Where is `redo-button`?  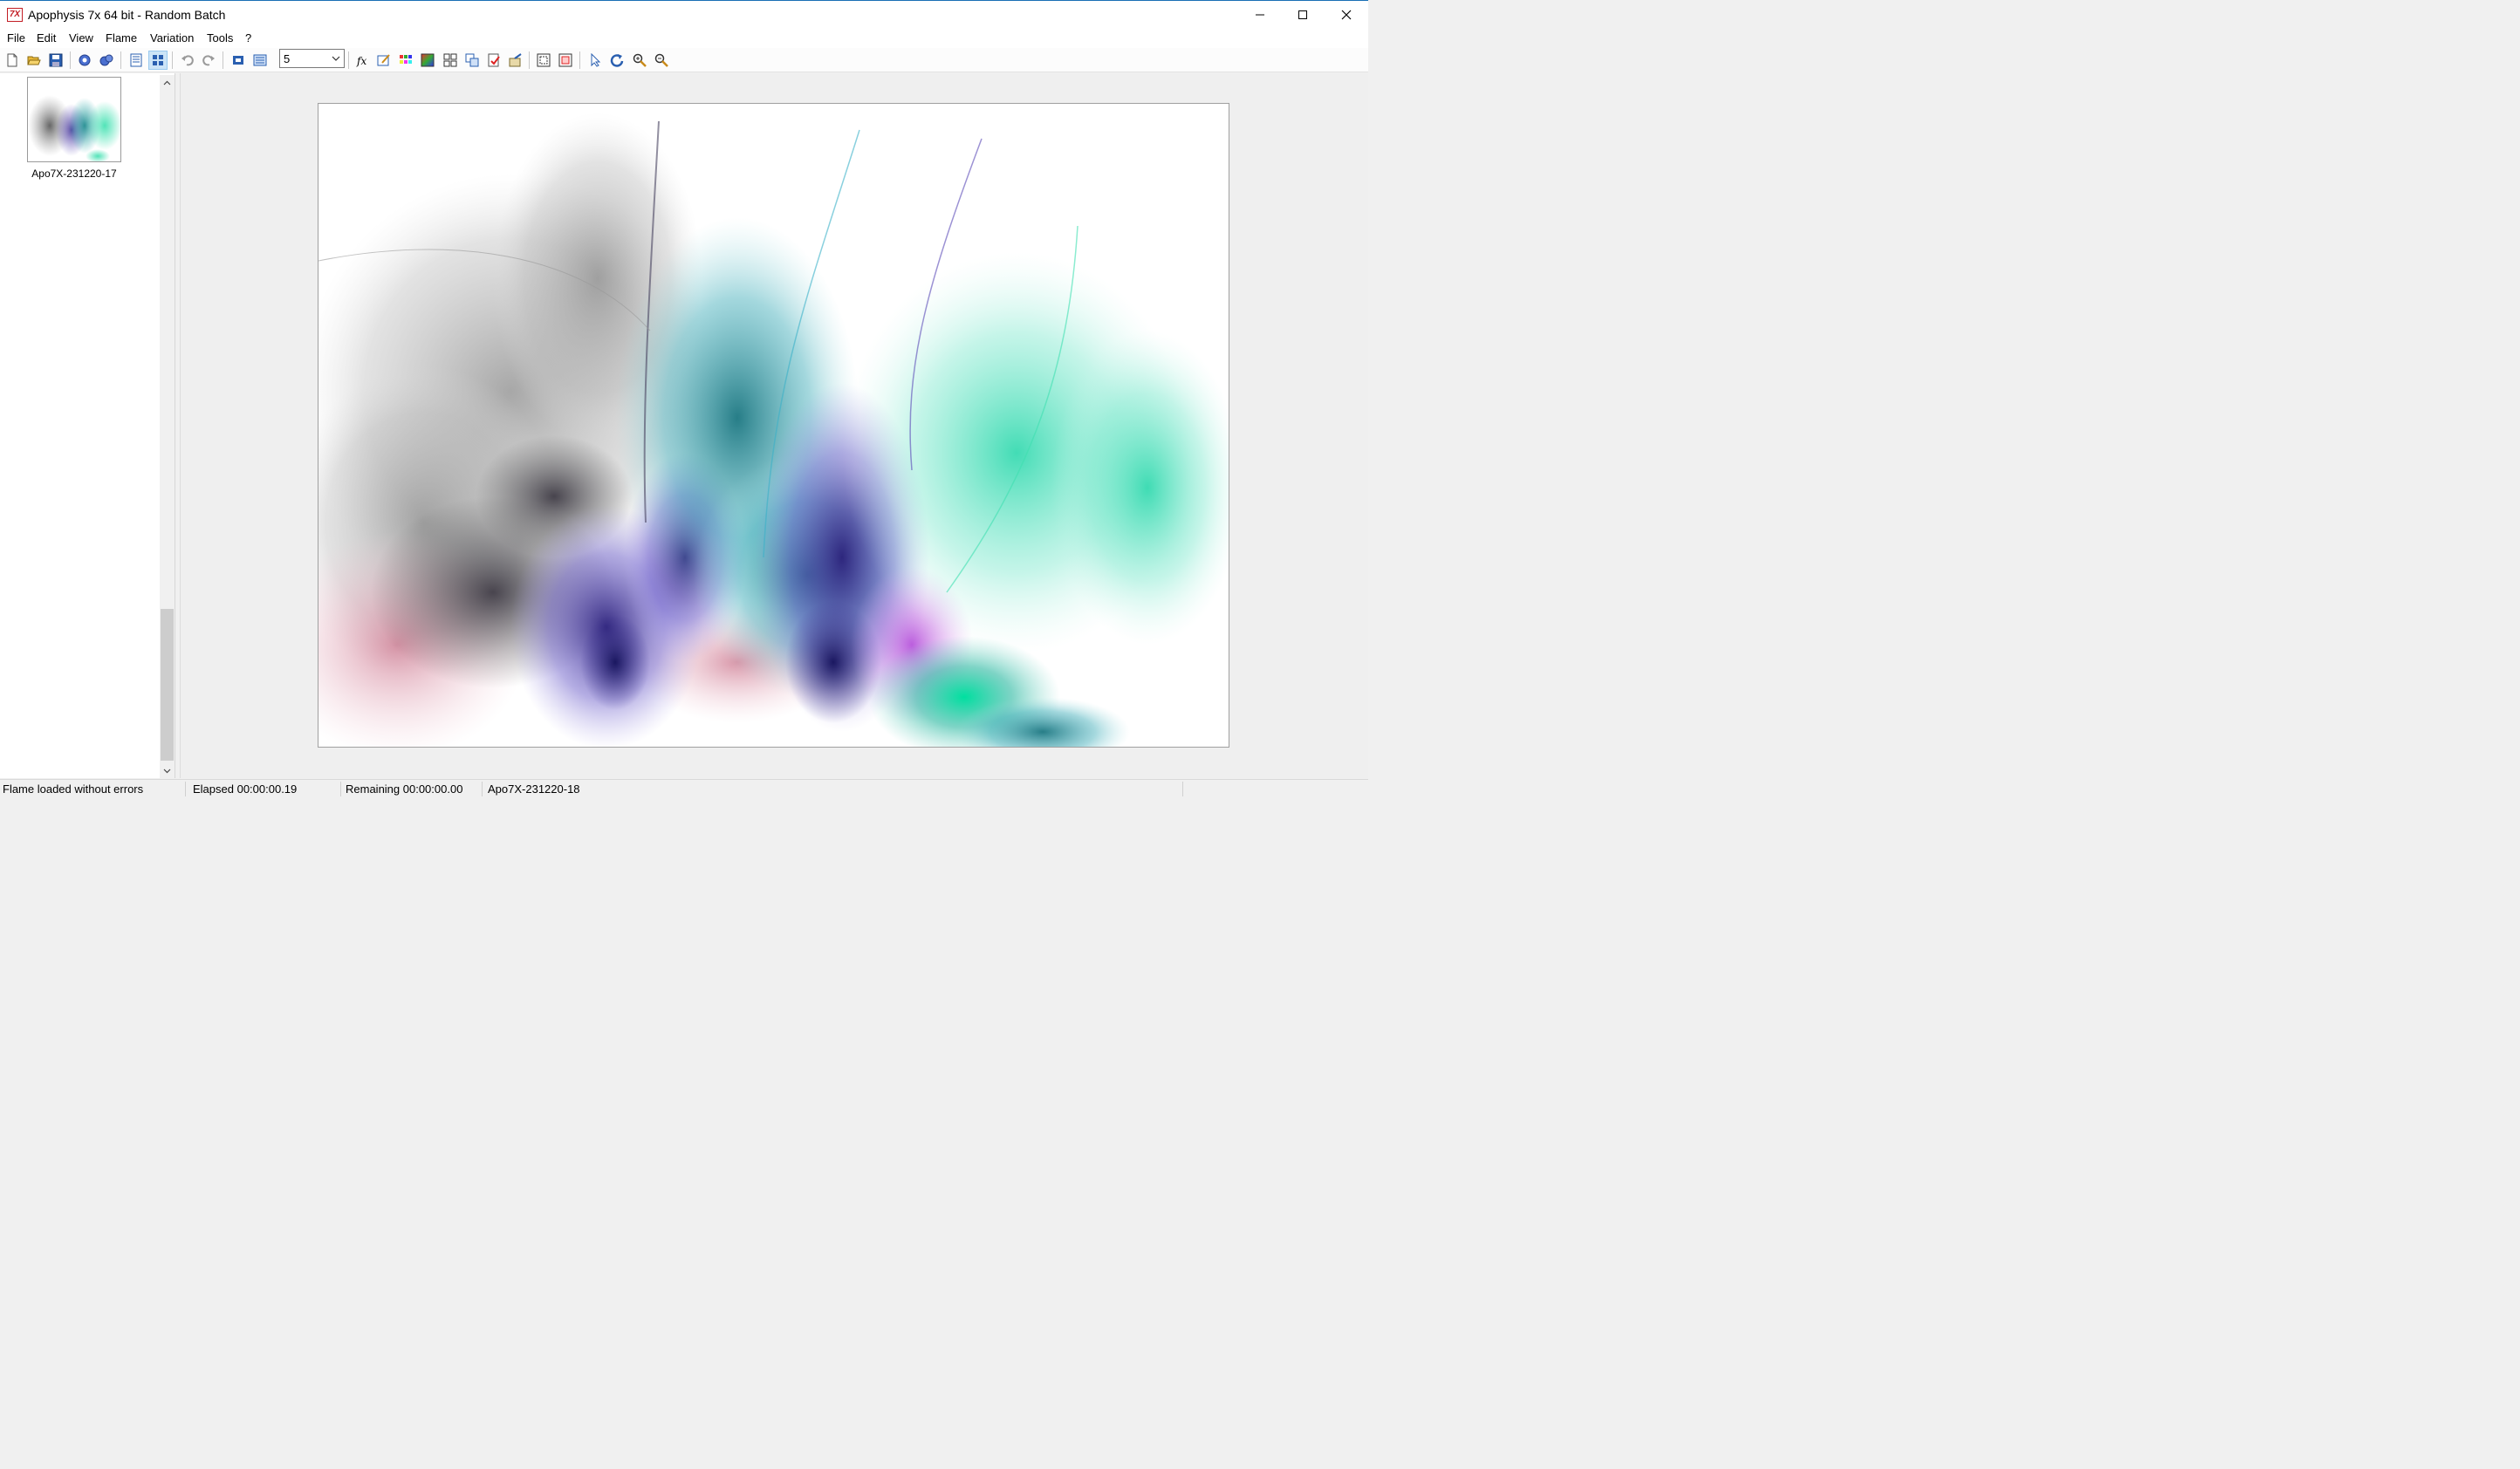 redo-button is located at coordinates (208, 60).